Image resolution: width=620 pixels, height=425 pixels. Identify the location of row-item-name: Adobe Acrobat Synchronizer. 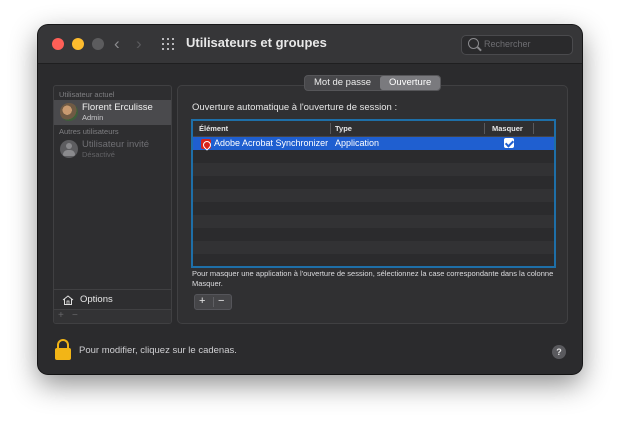
(271, 143).